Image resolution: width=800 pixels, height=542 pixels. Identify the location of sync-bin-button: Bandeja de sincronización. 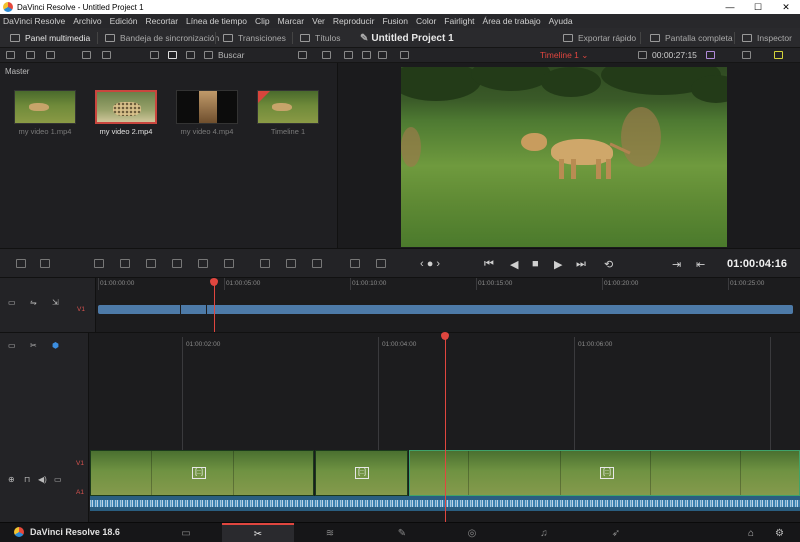
(162, 38).